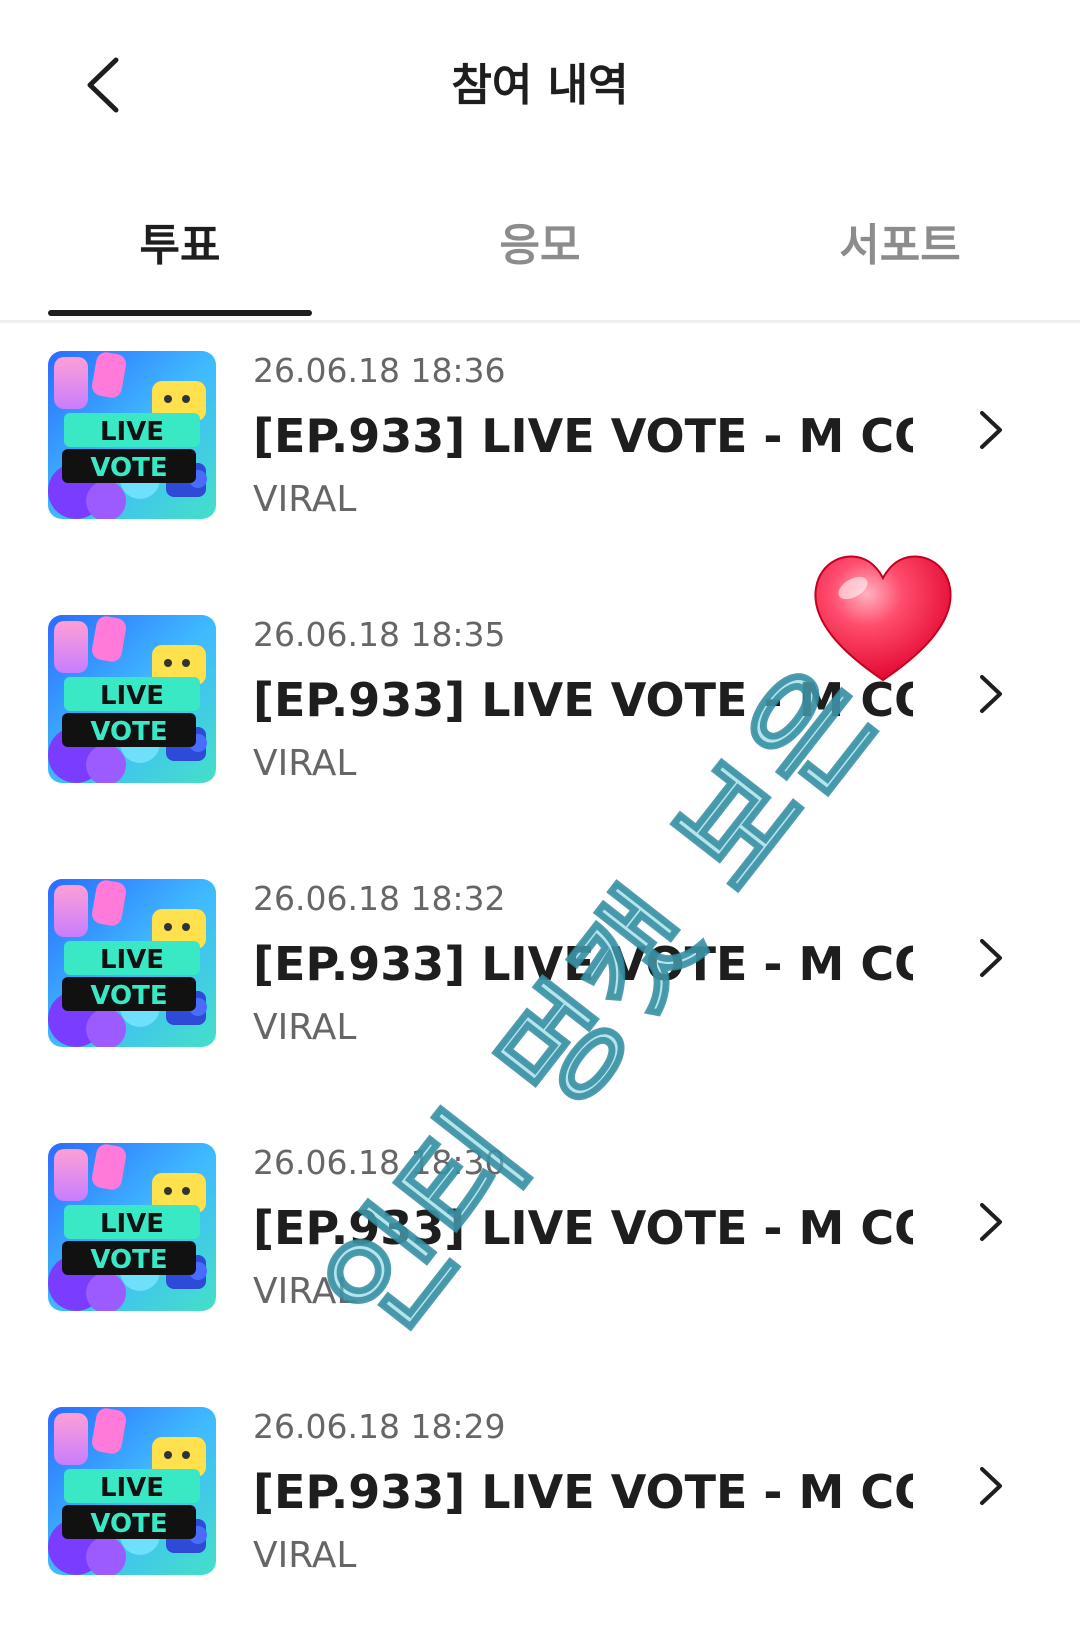 The height and width of the screenshot is (1643, 1080). Describe the element at coordinates (900, 246) in the screenshot. I see `tab-support: 서포트` at that location.